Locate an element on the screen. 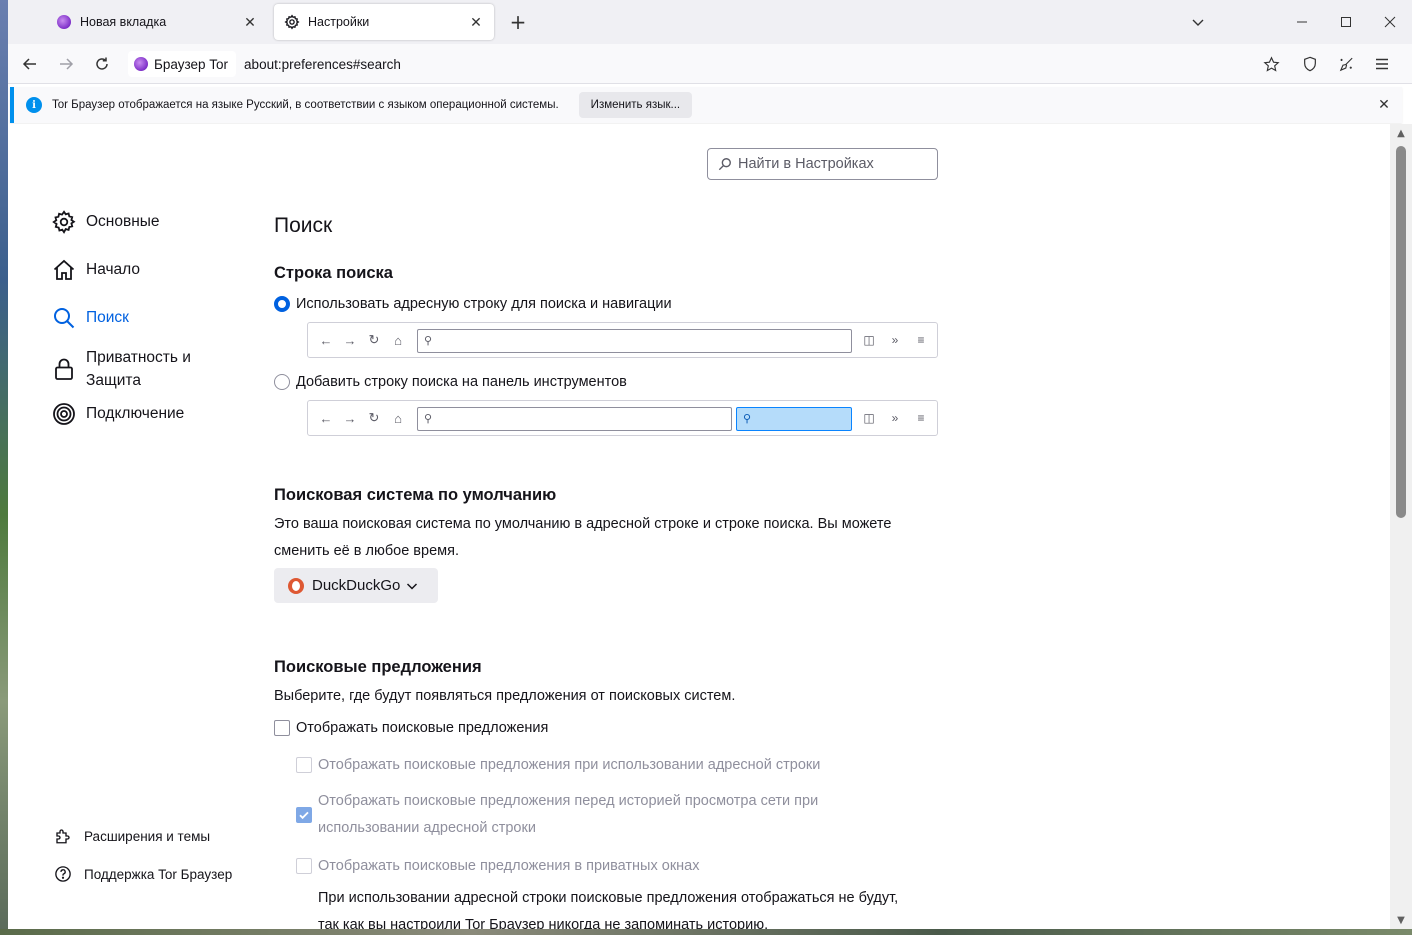  sidebar-item-privacy: Приватность и Защита is located at coordinates (134, 369).